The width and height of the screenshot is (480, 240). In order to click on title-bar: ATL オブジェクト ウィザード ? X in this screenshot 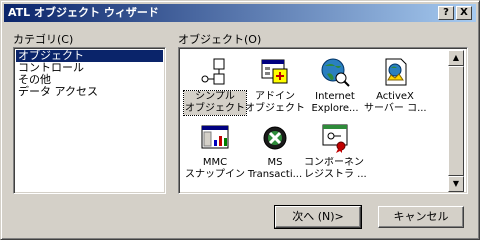, I will do `click(240, 13)`.